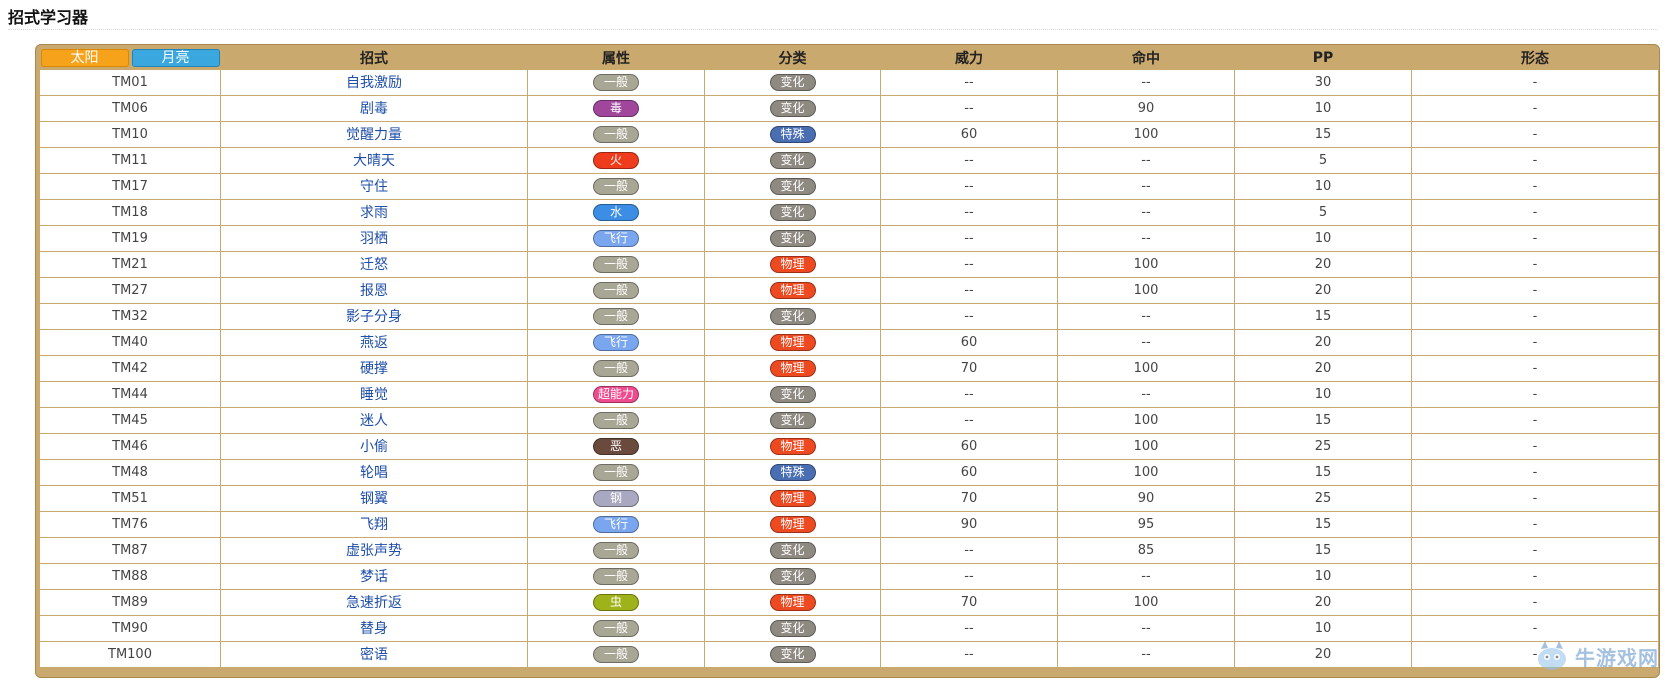 The image size is (1665, 681). Describe the element at coordinates (374, 395) in the screenshot. I see `move-link: 睡觉` at that location.